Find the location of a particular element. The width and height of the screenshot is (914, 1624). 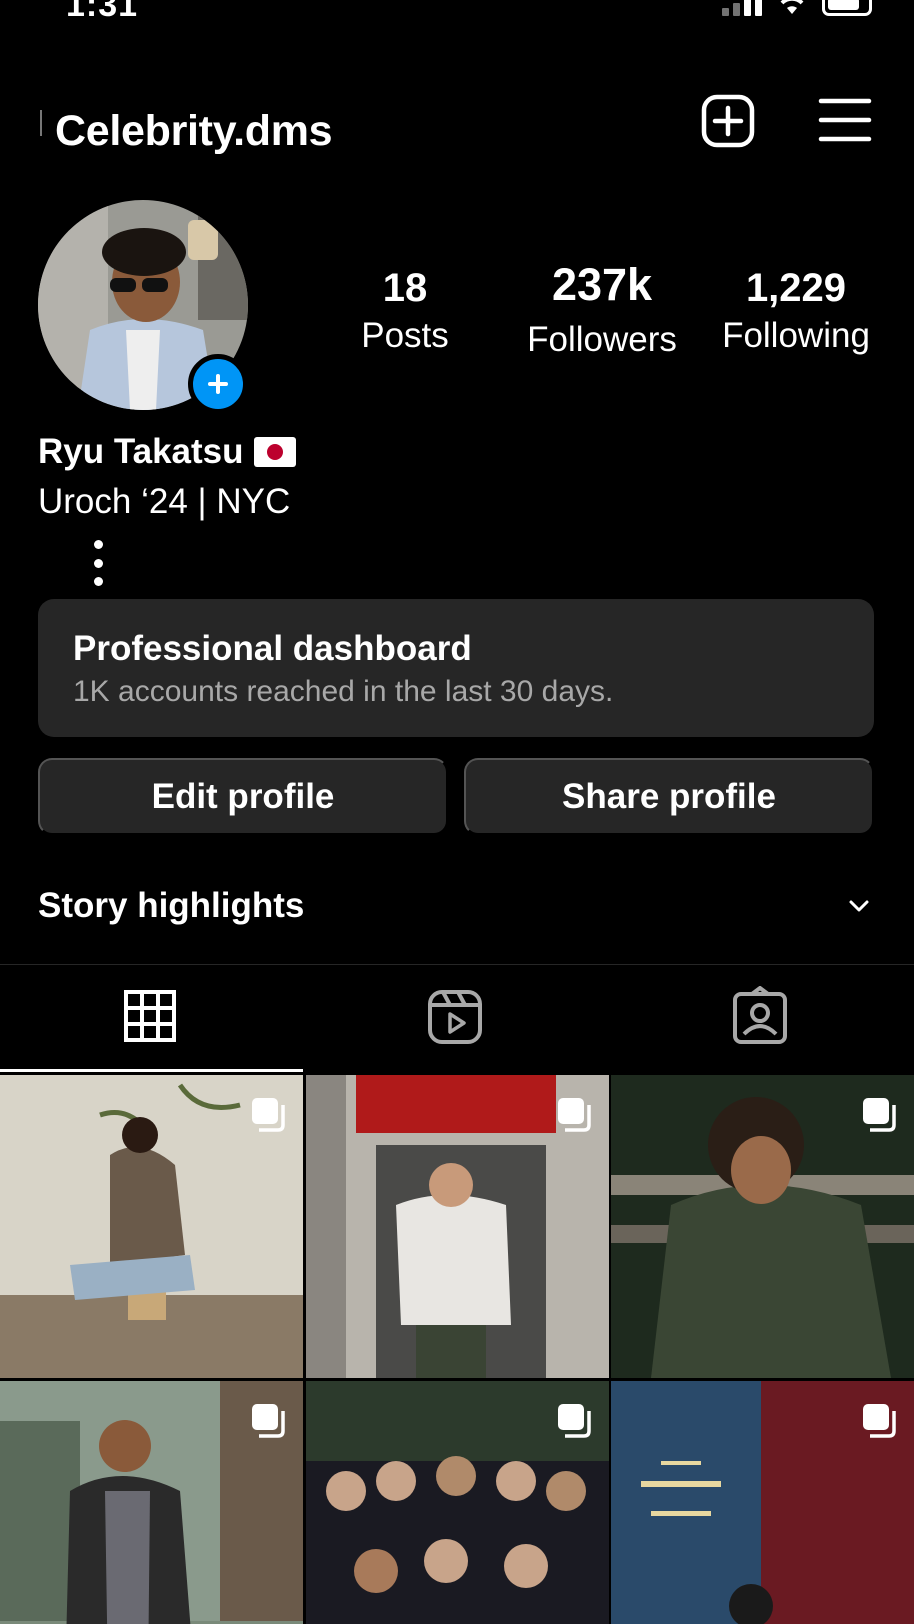

tab-divider is located at coordinates (457, 964).